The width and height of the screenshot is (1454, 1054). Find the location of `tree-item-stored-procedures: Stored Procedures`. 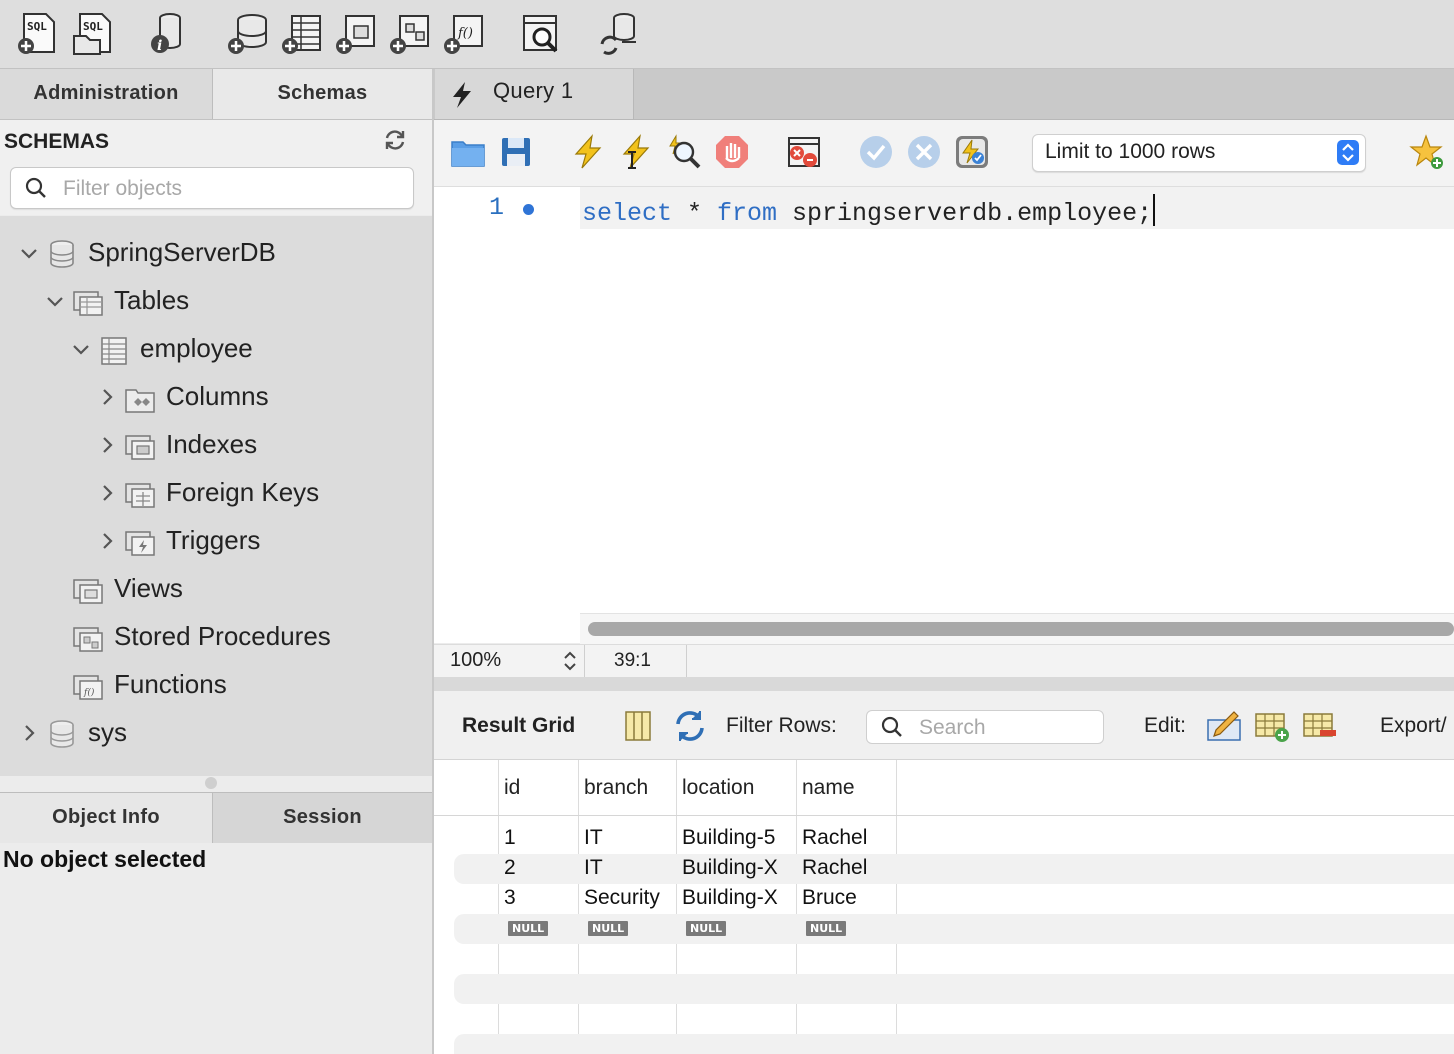

tree-item-stored-procedures: Stored Procedures is located at coordinates (216, 638).